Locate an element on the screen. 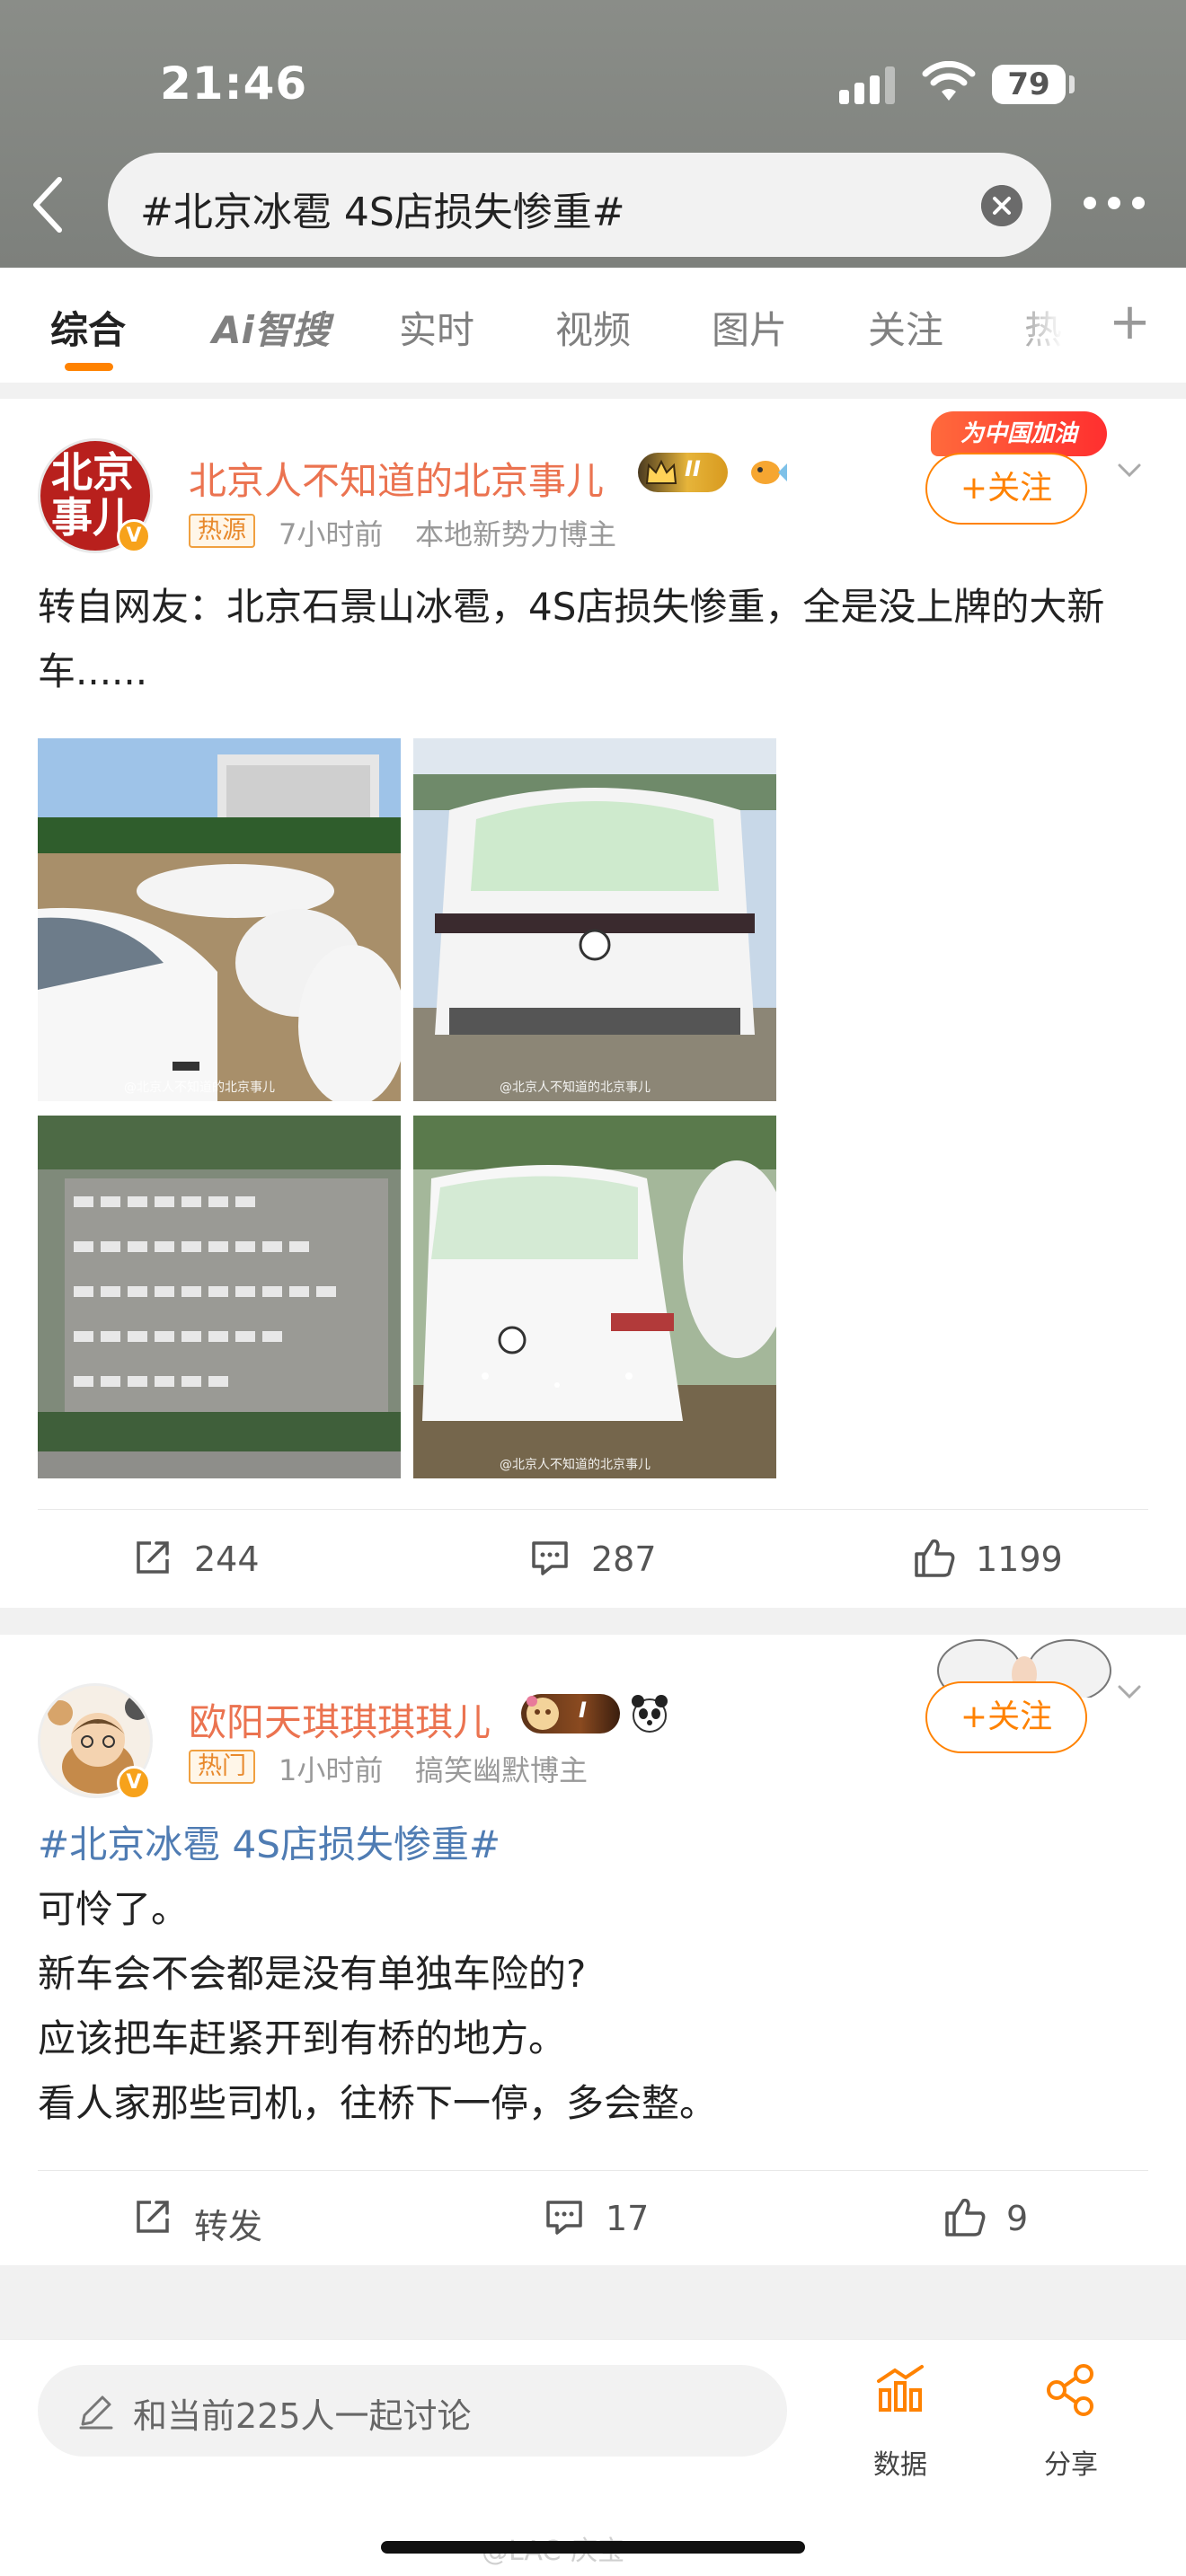 The image size is (1186, 2576). search-tabs: 综合 Ai智搜 实时 视频 图片 关注 热 + is located at coordinates (593, 325).